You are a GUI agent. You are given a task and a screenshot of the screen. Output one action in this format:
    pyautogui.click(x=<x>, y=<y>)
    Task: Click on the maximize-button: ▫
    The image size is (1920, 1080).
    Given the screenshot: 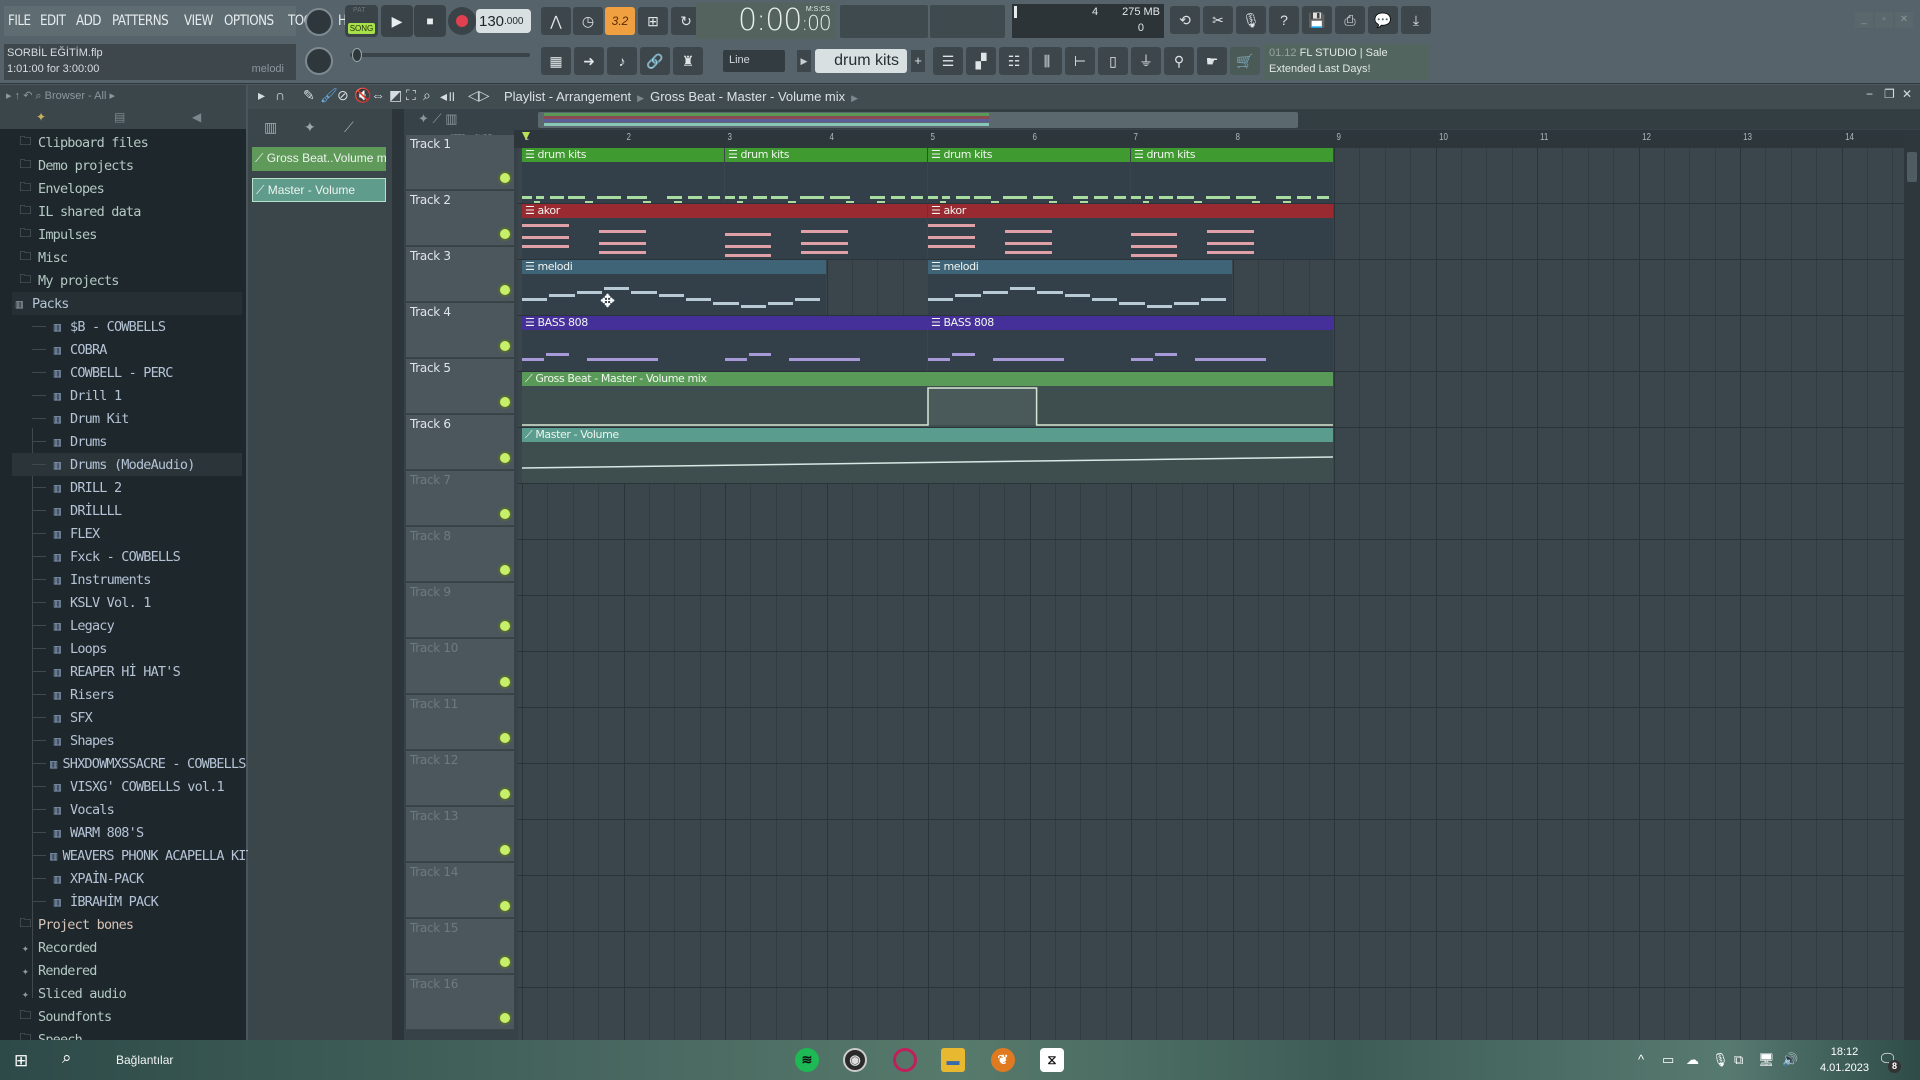 What is the action you would take?
    pyautogui.click(x=1884, y=20)
    